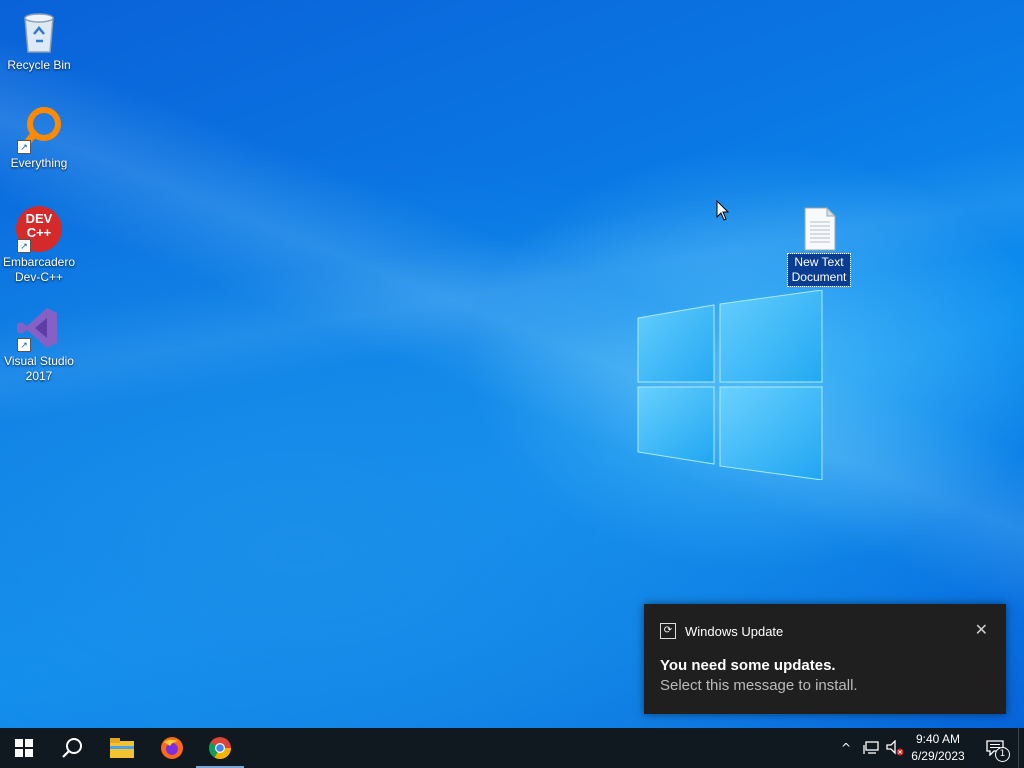 The width and height of the screenshot is (1024, 768). Describe the element at coordinates (39, 368) in the screenshot. I see `desktop-icon-label: Visual Studio 2017` at that location.